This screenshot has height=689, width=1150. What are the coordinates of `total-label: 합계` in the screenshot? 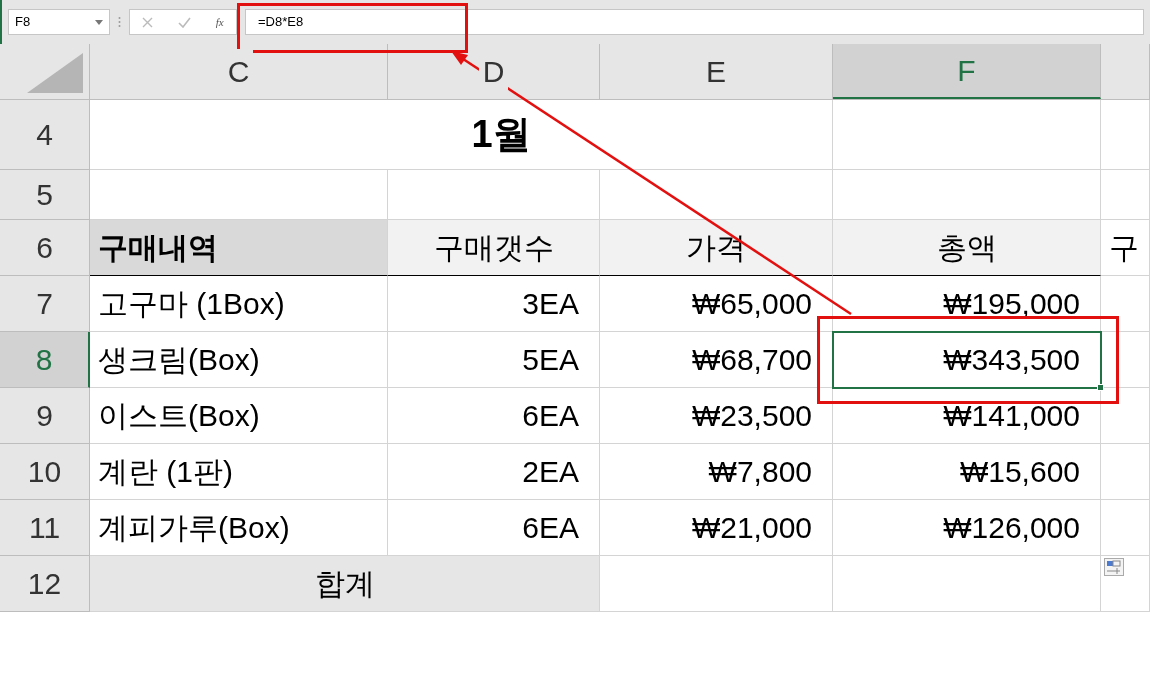 It's located at (344, 584).